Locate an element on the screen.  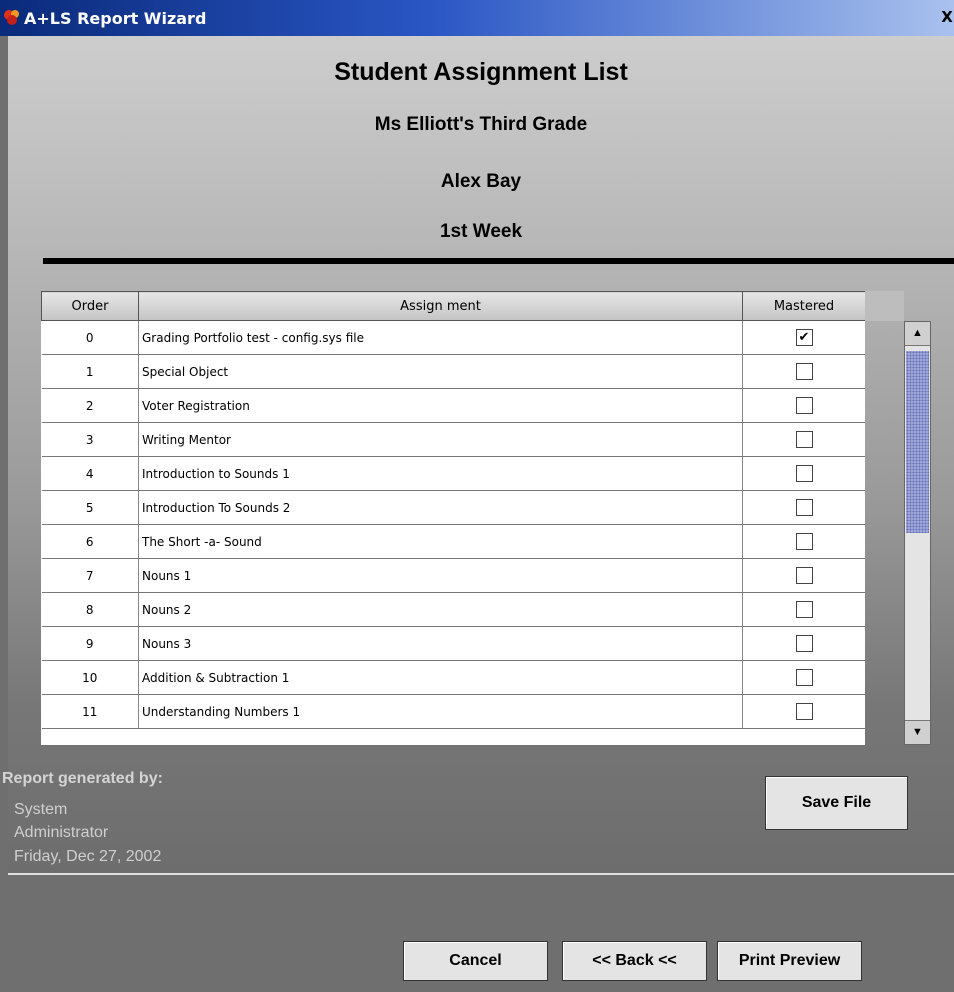
table-row: 4 Introduction to Sounds 1 is located at coordinates (453, 473).